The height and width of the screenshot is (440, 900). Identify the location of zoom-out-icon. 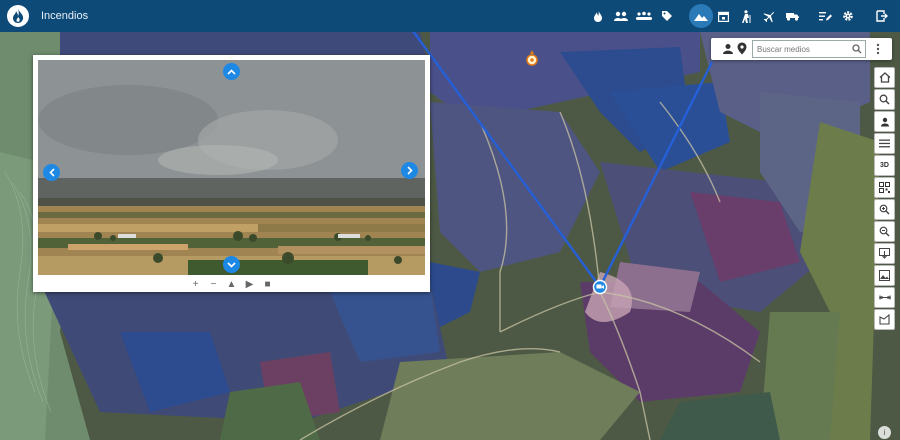
(884, 231).